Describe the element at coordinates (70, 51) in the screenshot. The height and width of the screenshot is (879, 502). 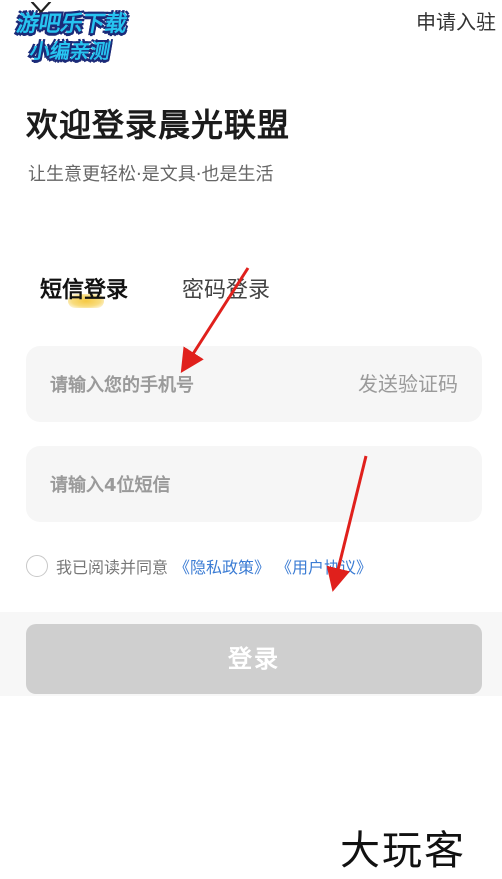
I see `watermark-line-2: 小编亲测` at that location.